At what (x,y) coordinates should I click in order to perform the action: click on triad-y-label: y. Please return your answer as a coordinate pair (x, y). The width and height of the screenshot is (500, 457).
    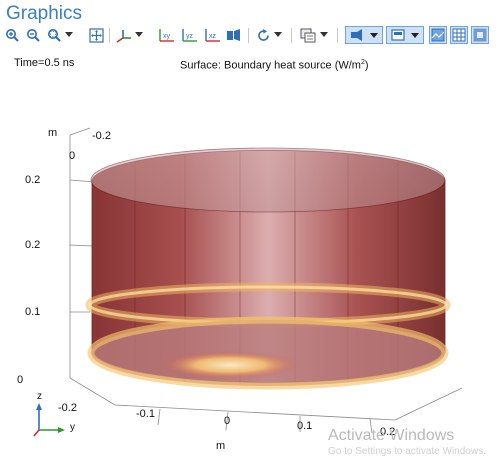
    Looking at the image, I should click on (72, 427).